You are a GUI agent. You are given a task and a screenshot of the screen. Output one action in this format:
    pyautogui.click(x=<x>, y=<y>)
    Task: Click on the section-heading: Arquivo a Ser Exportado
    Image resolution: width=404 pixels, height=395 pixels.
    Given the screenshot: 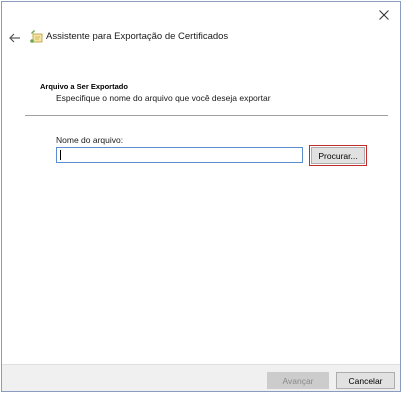 What is the action you would take?
    pyautogui.click(x=84, y=86)
    